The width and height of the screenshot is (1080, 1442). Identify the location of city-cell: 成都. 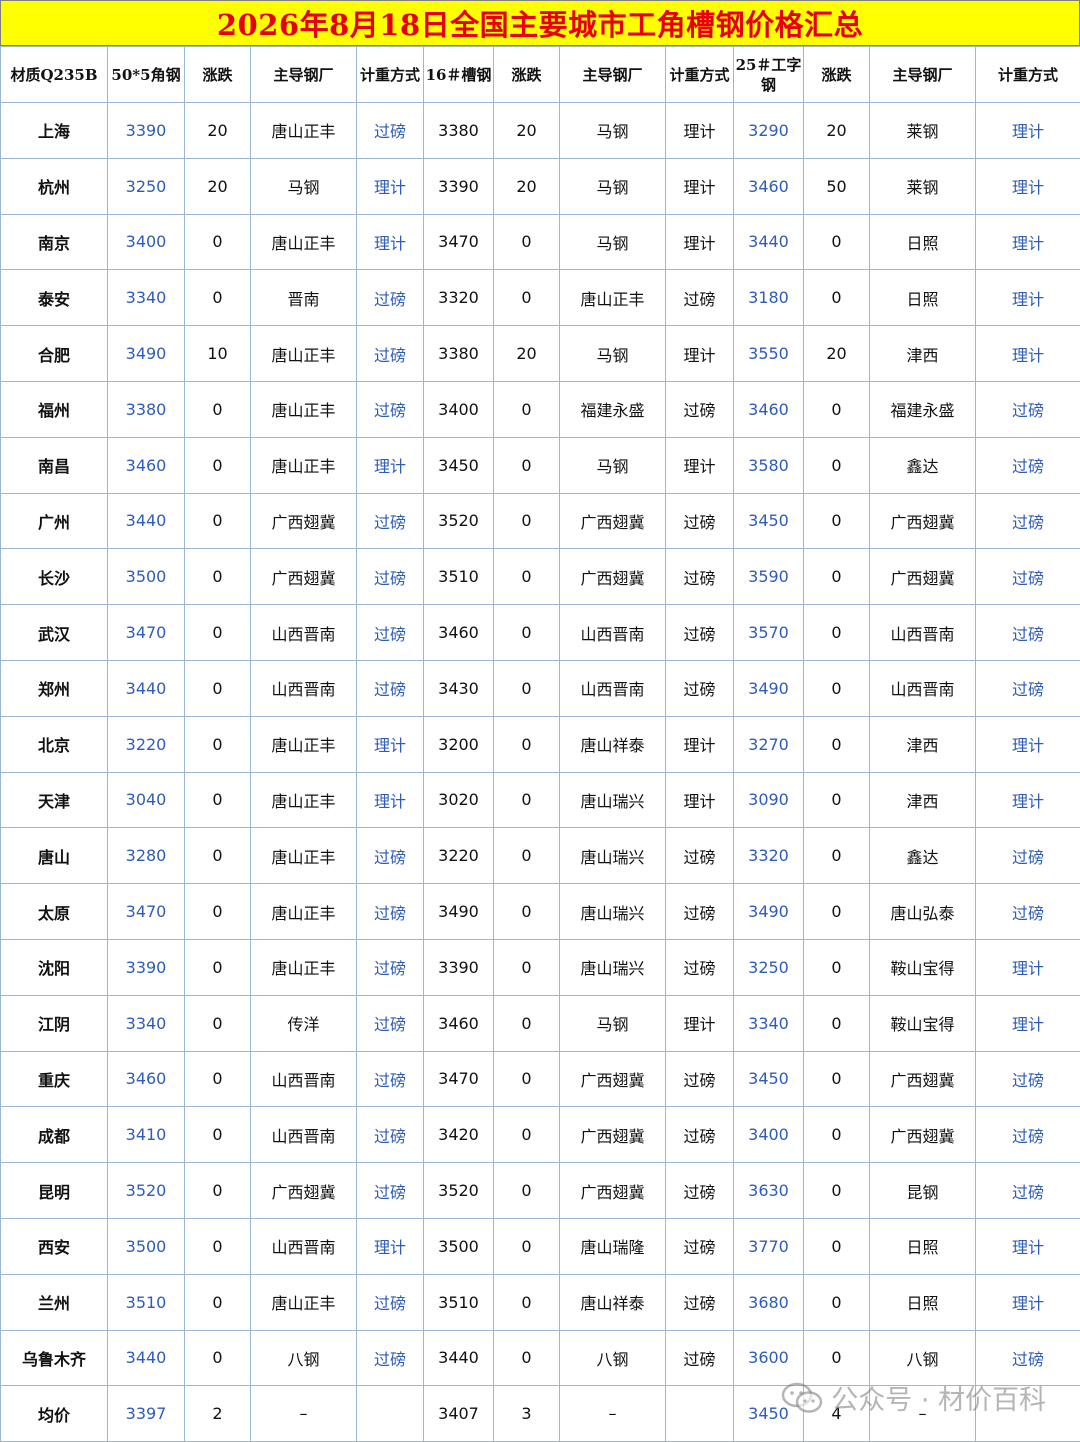
(54, 1135).